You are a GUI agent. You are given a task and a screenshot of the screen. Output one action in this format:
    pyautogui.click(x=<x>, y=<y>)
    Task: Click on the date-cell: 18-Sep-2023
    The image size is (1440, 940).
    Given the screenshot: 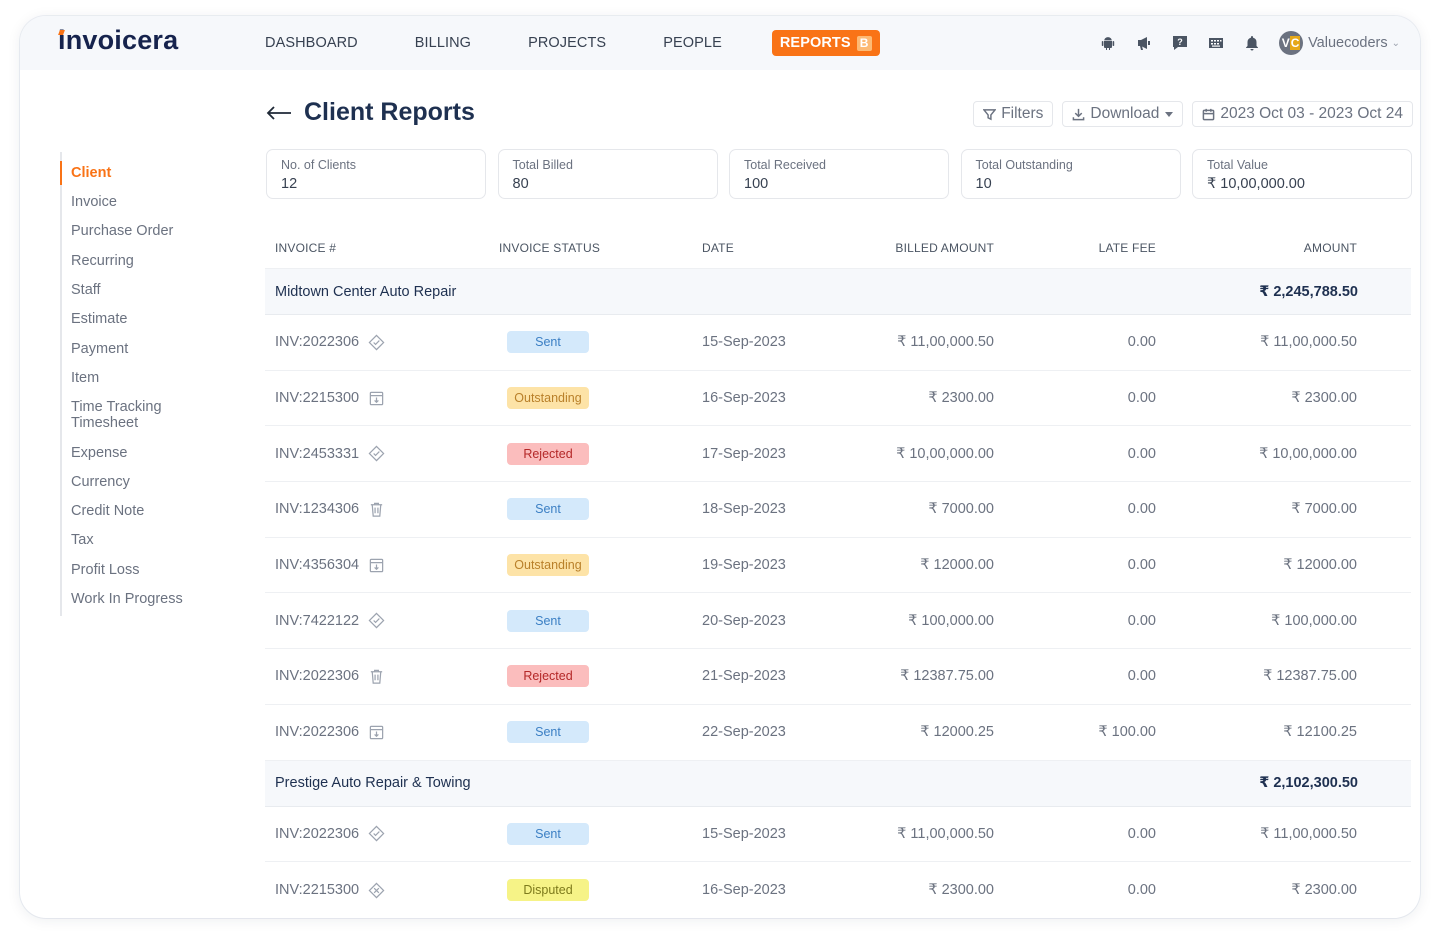 What is the action you would take?
    pyautogui.click(x=744, y=509)
    